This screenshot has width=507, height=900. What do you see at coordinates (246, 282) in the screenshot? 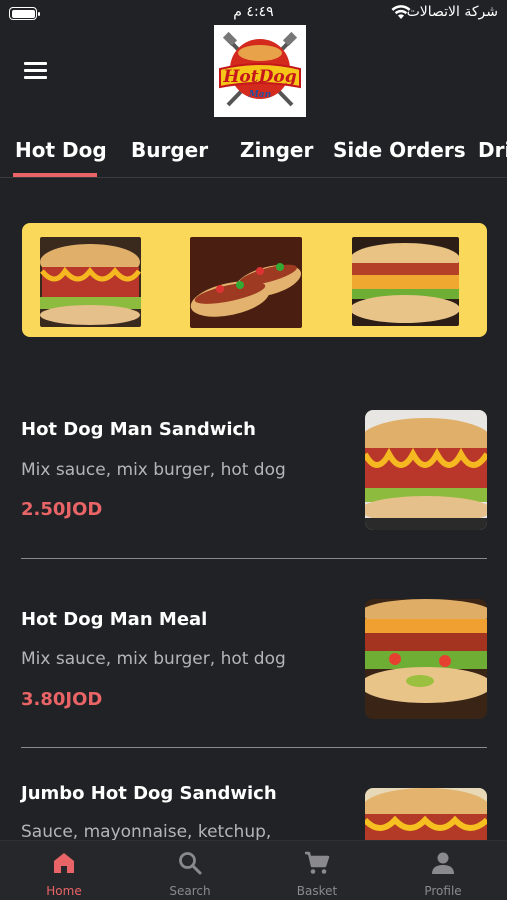
I see `banner-image-hotdogs` at bounding box center [246, 282].